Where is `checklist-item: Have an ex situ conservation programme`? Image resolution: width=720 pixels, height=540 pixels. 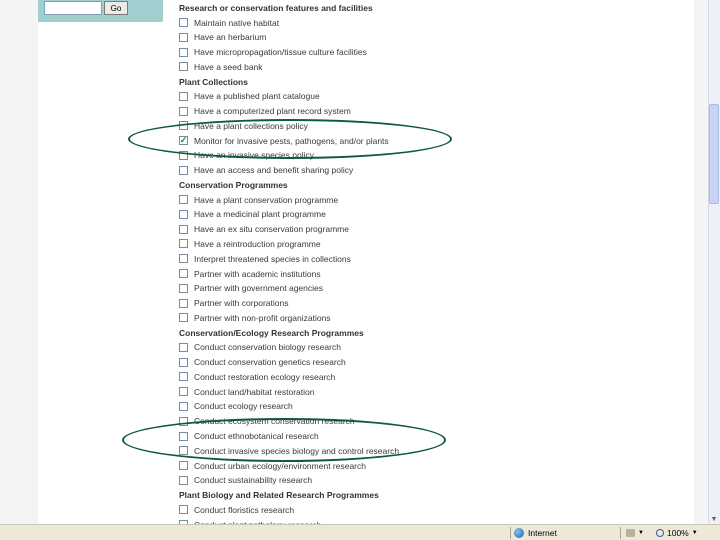
checklist-item: Have an ex situ conservation programme is located at coordinates (264, 229).